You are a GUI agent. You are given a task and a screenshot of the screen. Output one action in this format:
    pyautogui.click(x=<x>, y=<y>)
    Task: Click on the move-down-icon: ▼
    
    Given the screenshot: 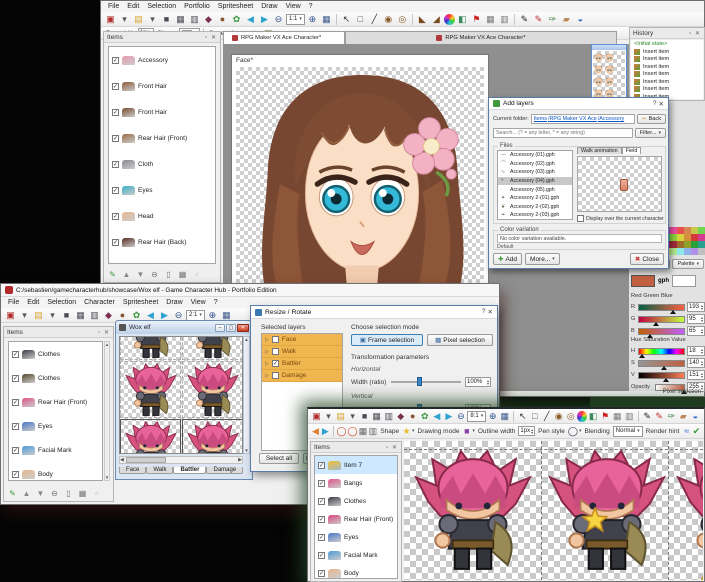 What is the action you would take?
    pyautogui.click(x=140, y=274)
    